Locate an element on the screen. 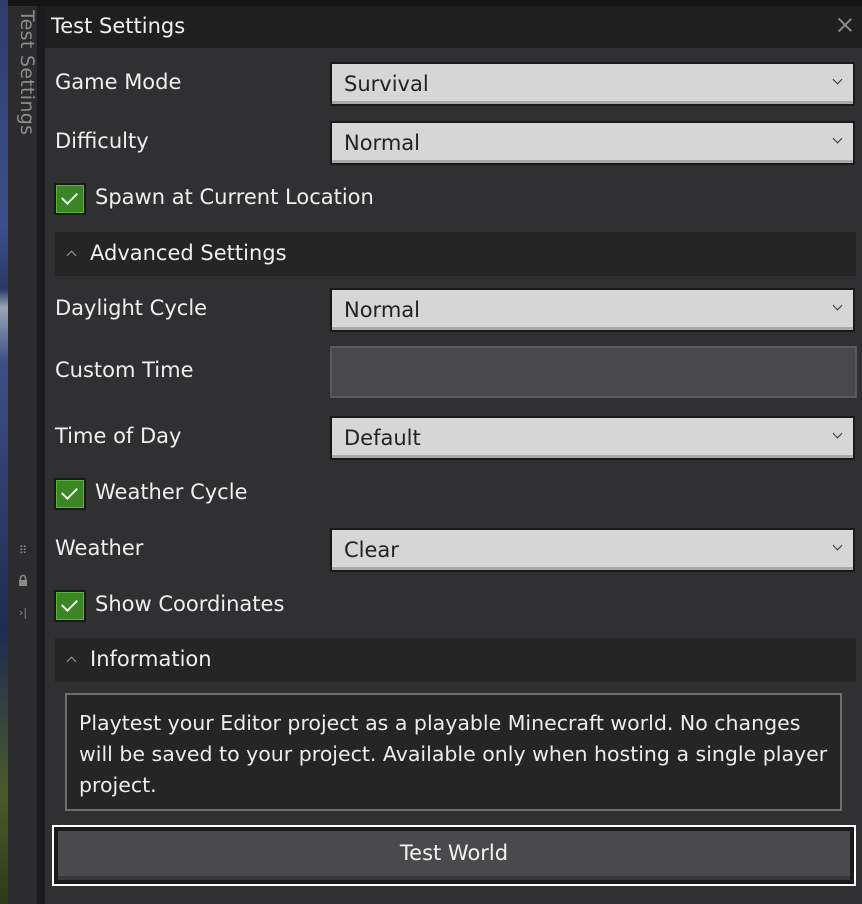 This screenshot has width=862, height=904. time-of-day-dropdown: Default is located at coordinates (592, 438).